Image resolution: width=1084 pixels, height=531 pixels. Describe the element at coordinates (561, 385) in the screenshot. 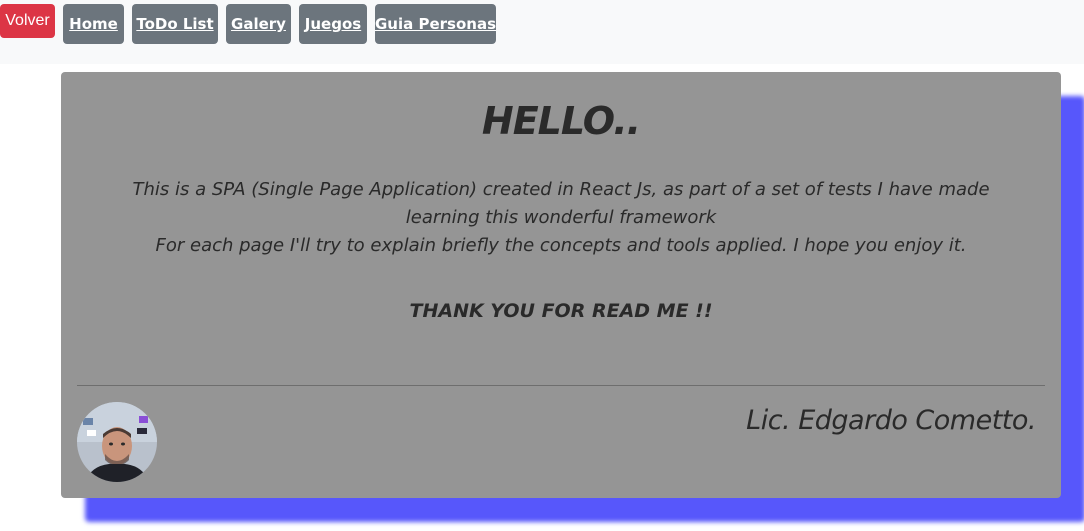

I see `divider` at that location.